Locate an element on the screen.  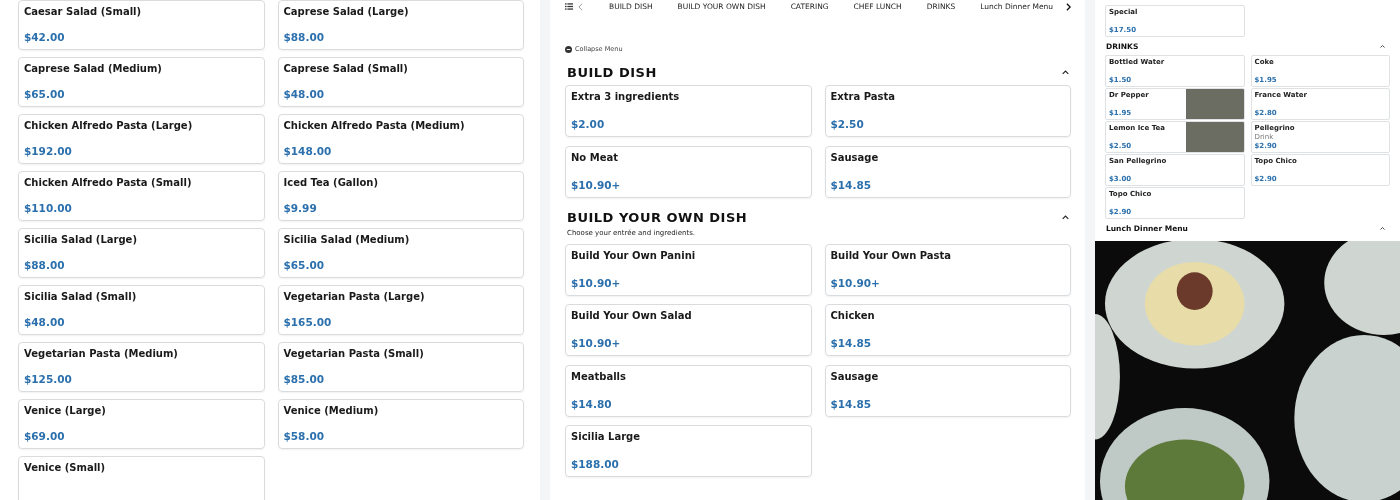
menu-item-card: Chicken Alfredo Pasta (Medium) $148.00 is located at coordinates (400, 139).